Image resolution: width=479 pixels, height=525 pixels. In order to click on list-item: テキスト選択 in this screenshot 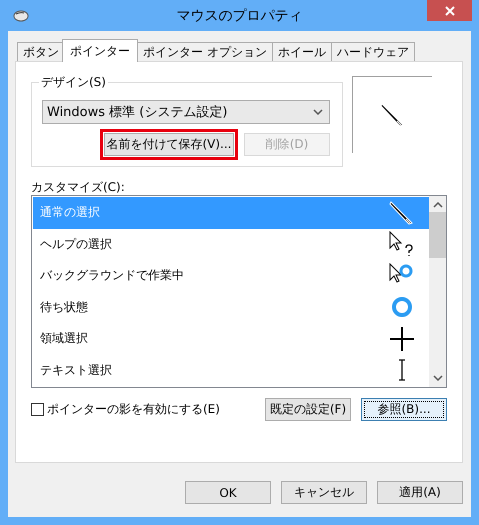, I will do `click(231, 370)`.